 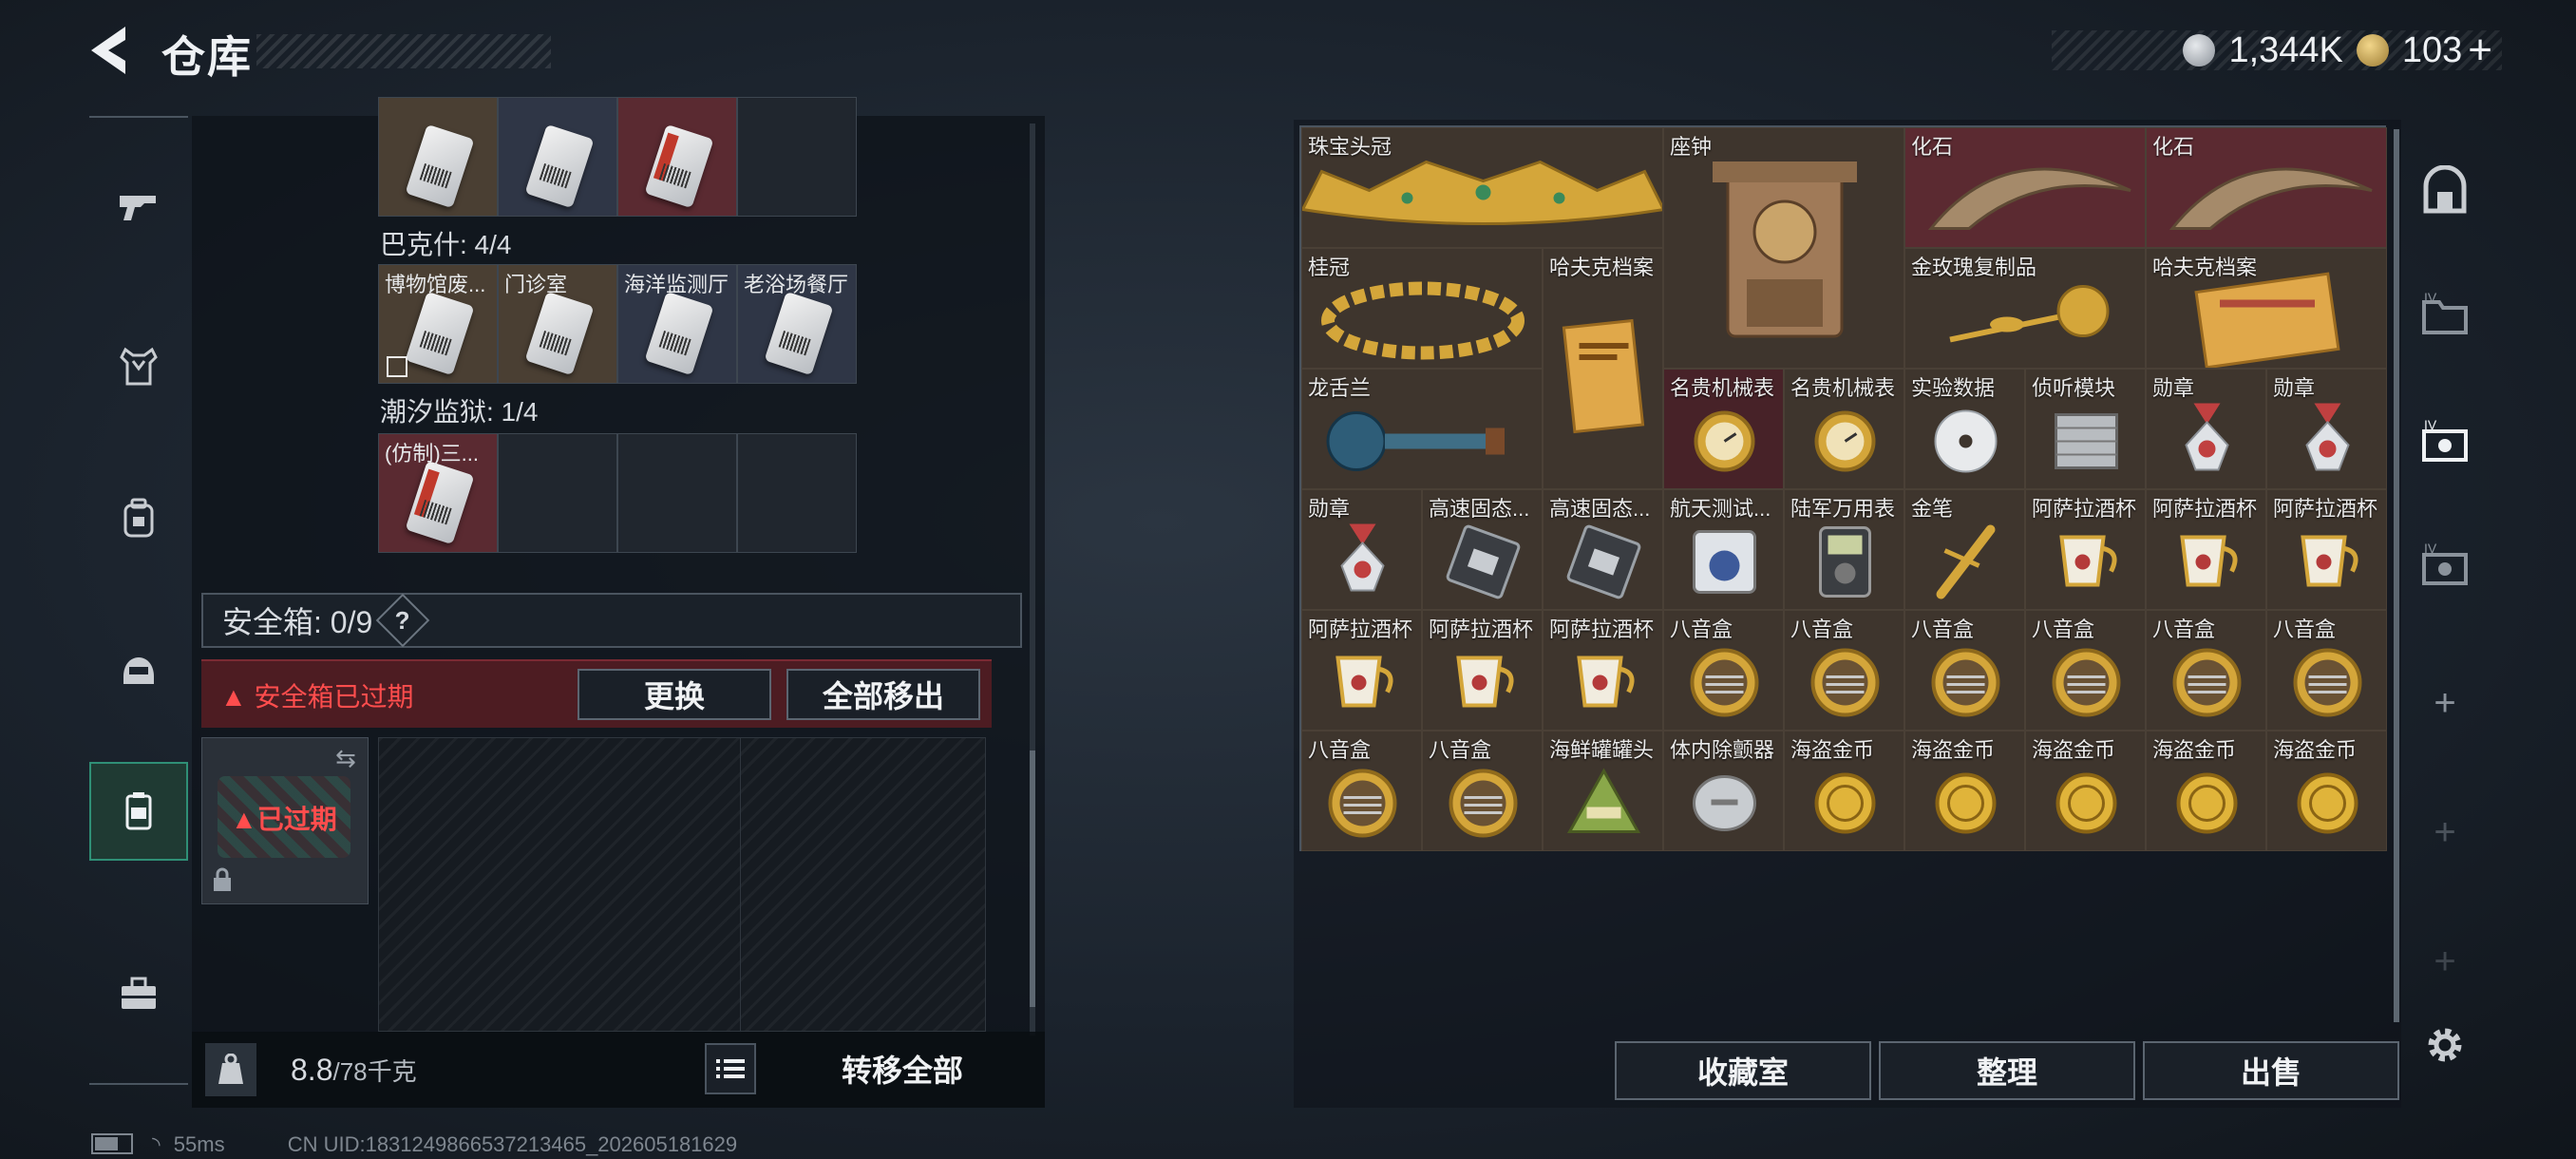 I want to click on keycard-slot: 海洋监测厅, so click(x=677, y=324).